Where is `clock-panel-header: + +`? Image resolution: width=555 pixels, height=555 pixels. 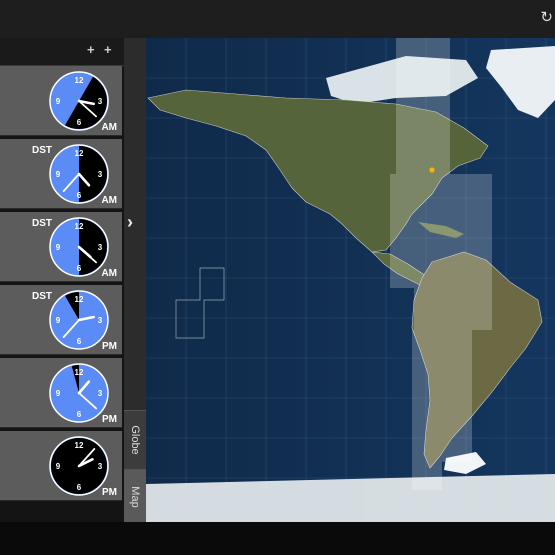 clock-panel-header: + + is located at coordinates (62, 52).